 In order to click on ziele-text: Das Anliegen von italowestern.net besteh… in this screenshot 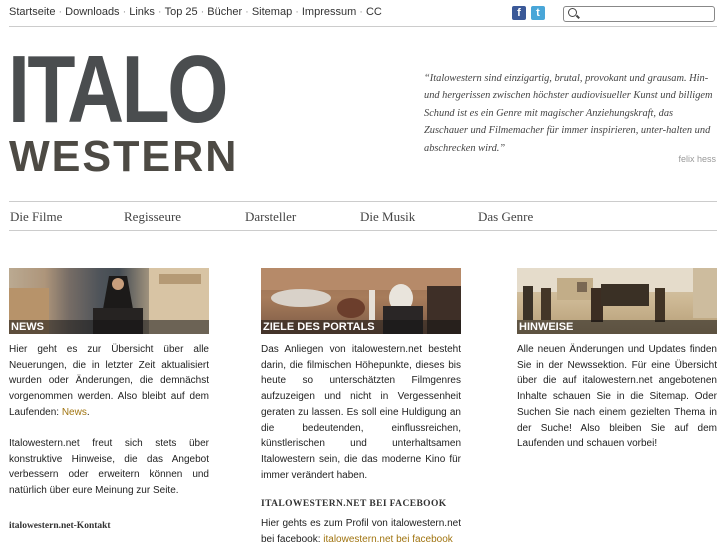, I will do `click(361, 412)`.